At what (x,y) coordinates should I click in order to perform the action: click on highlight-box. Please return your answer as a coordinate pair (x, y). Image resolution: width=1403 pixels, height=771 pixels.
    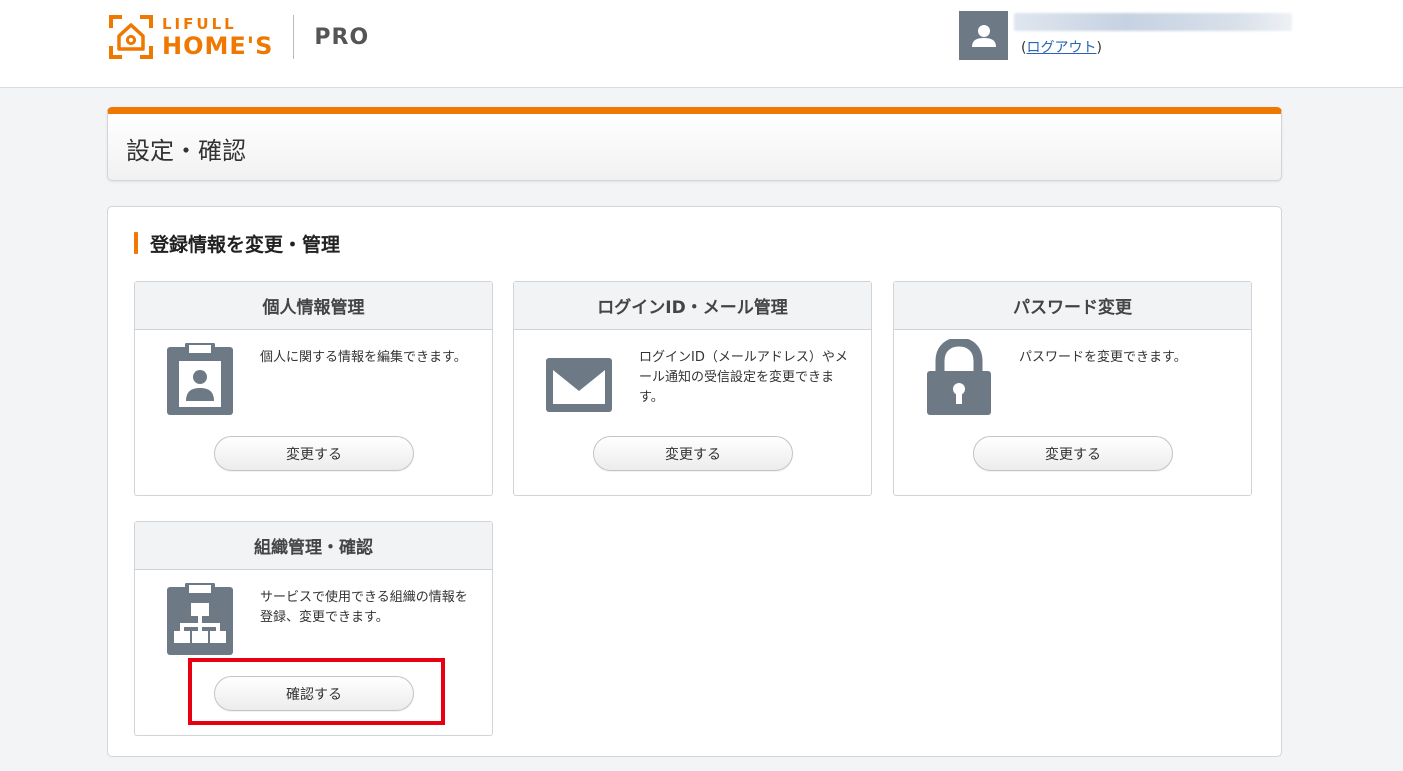
    Looking at the image, I should click on (316, 691).